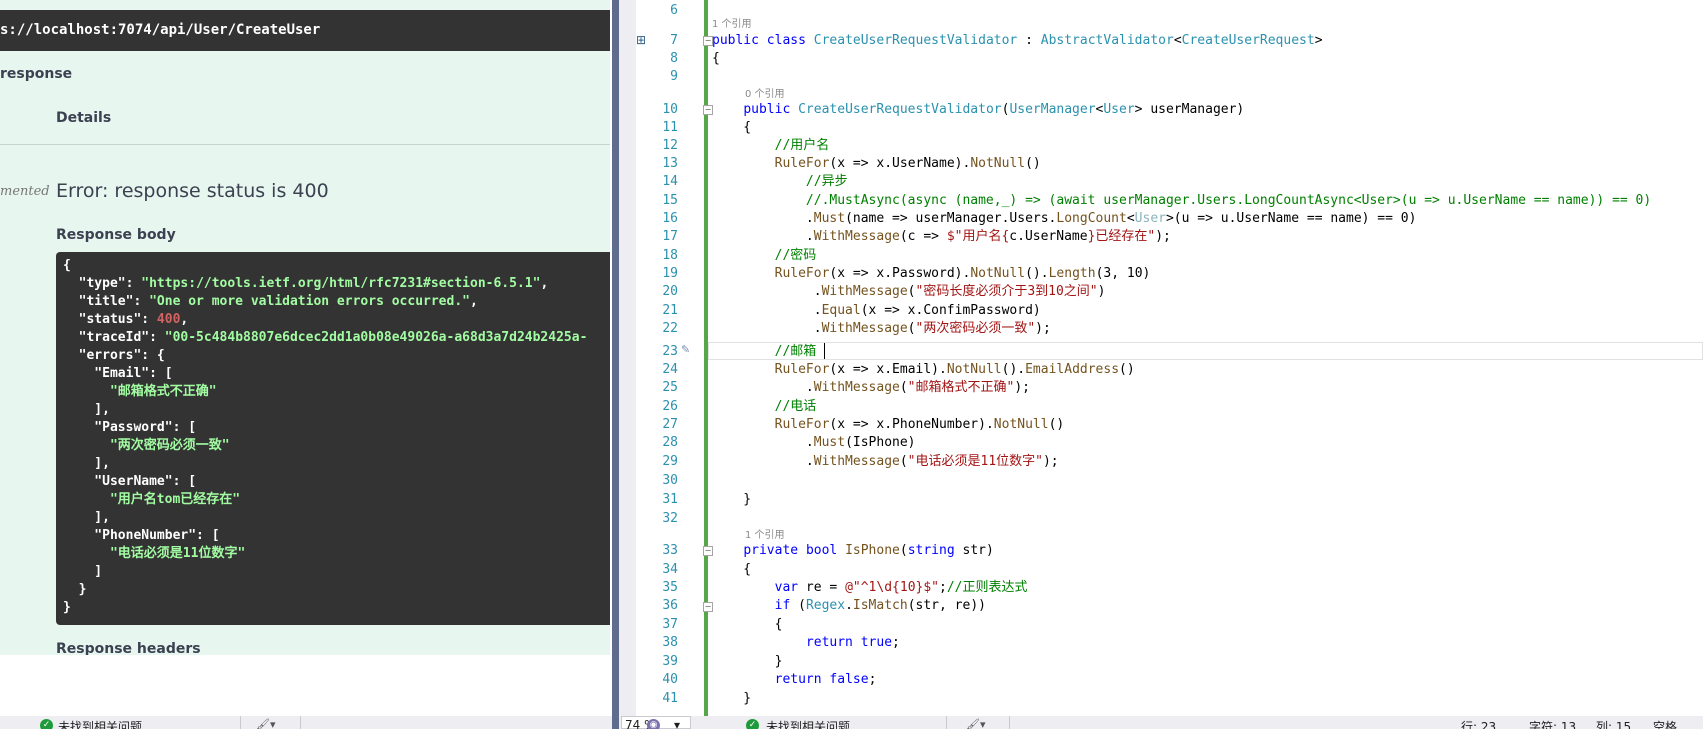 The height and width of the screenshot is (729, 1703). I want to click on line-number: 25, so click(670, 387).